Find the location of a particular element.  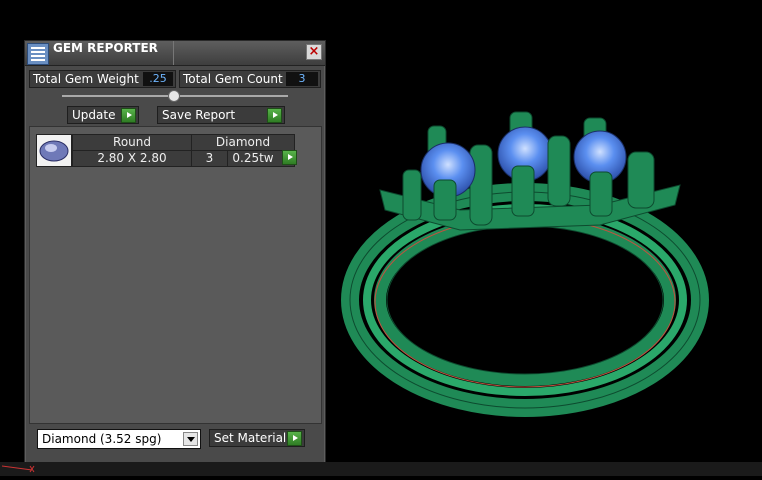

set-material-button: Set Material is located at coordinates (257, 438).